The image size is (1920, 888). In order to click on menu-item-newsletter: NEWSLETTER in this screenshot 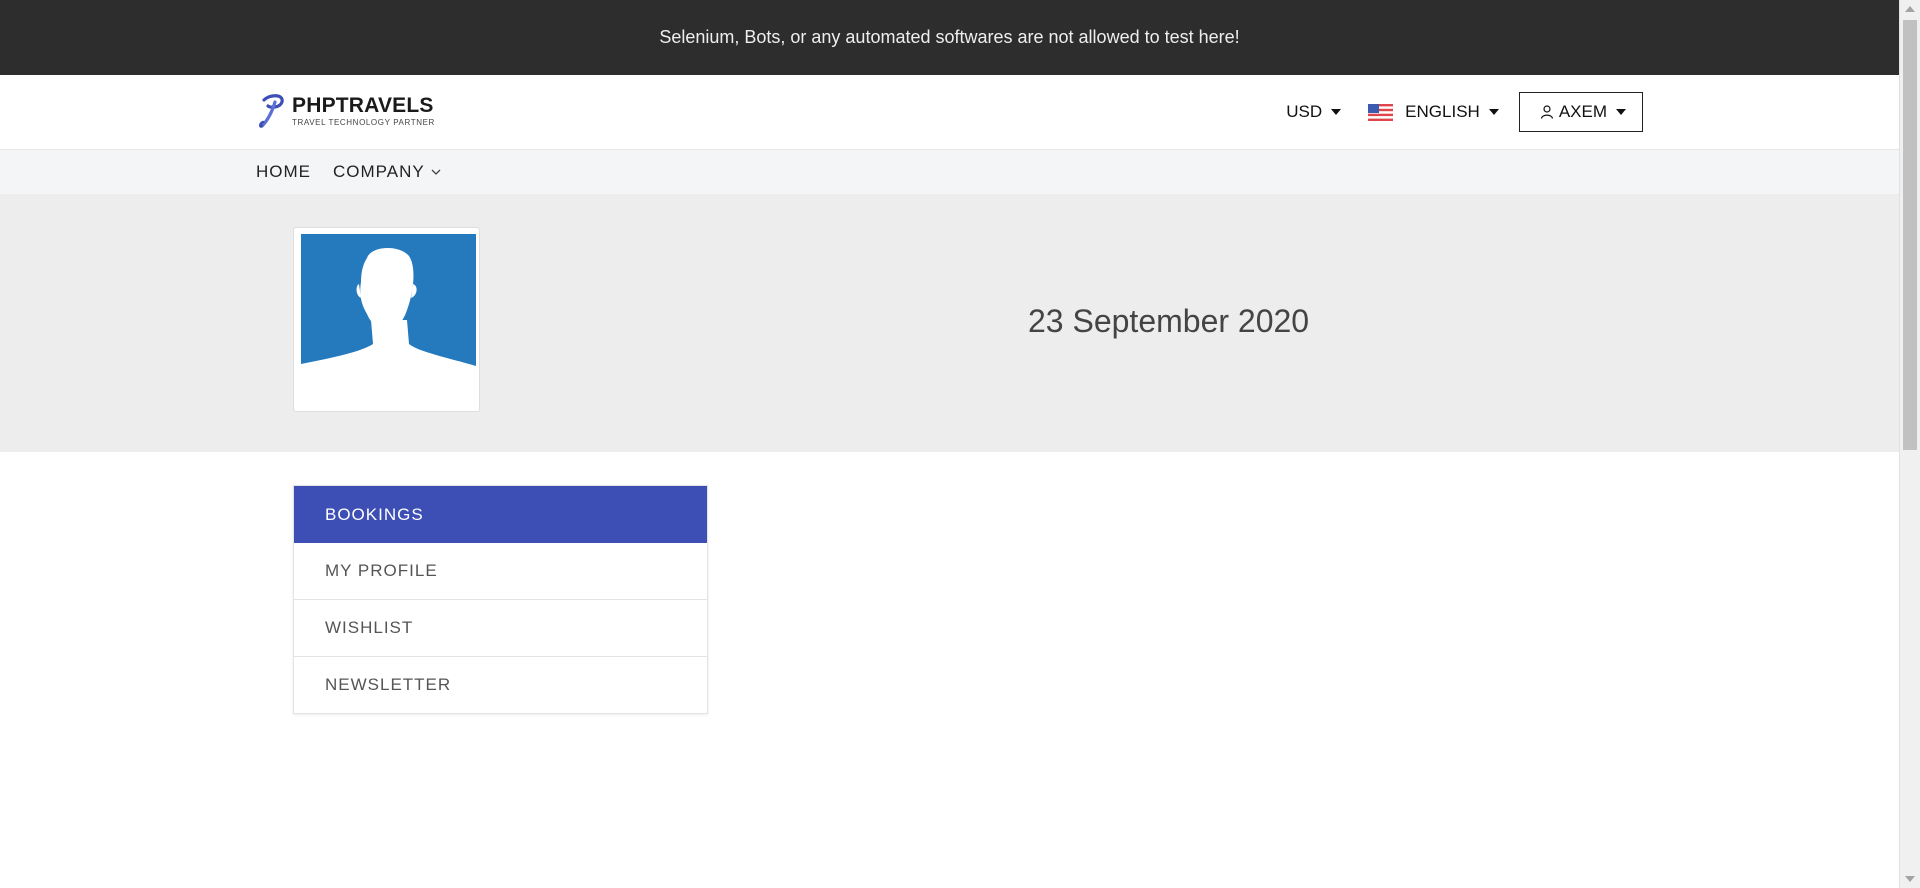, I will do `click(500, 685)`.